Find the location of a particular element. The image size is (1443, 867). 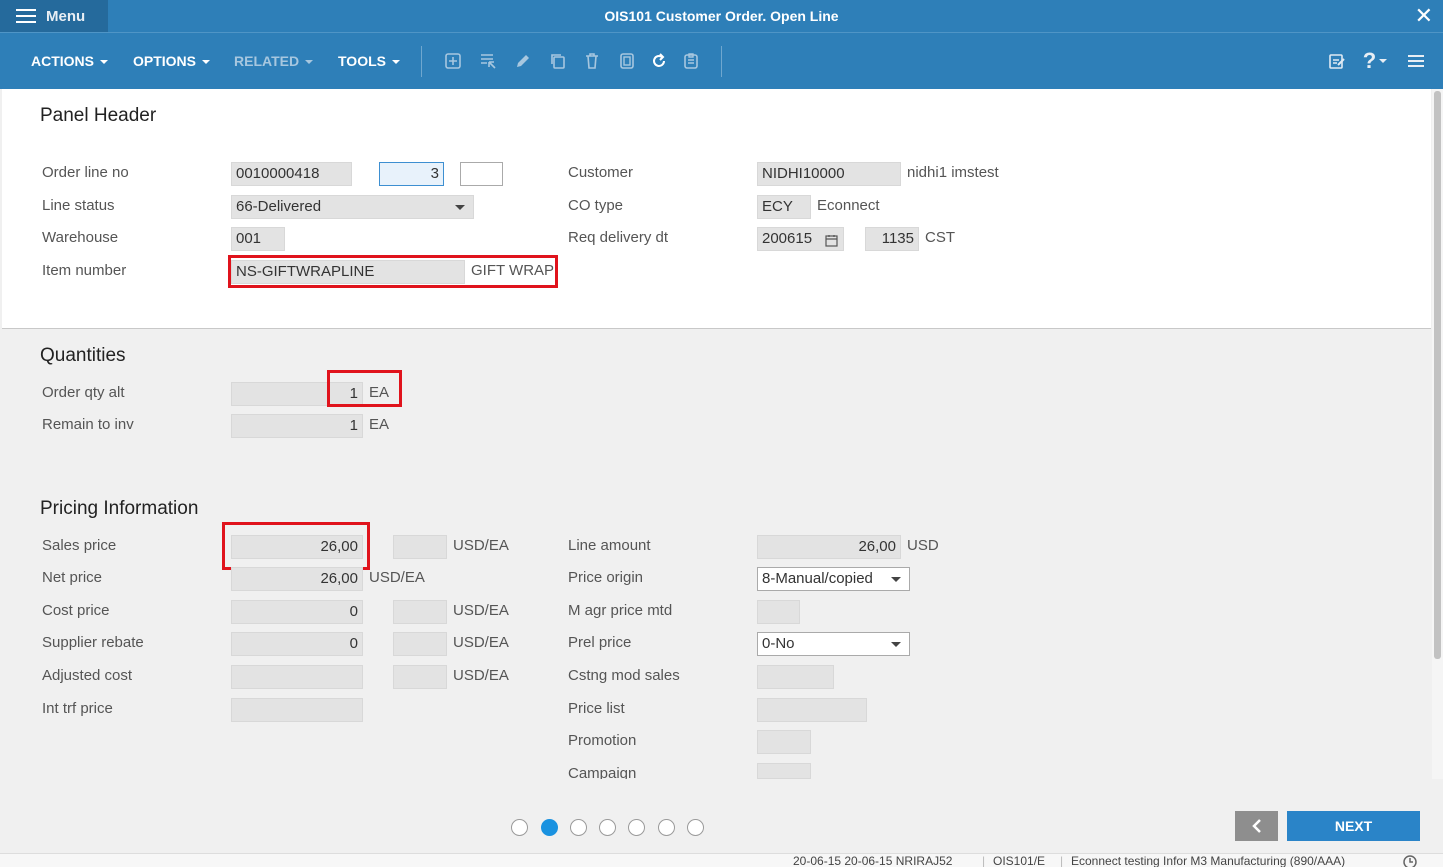

req-time-field: 1135 is located at coordinates (892, 239).